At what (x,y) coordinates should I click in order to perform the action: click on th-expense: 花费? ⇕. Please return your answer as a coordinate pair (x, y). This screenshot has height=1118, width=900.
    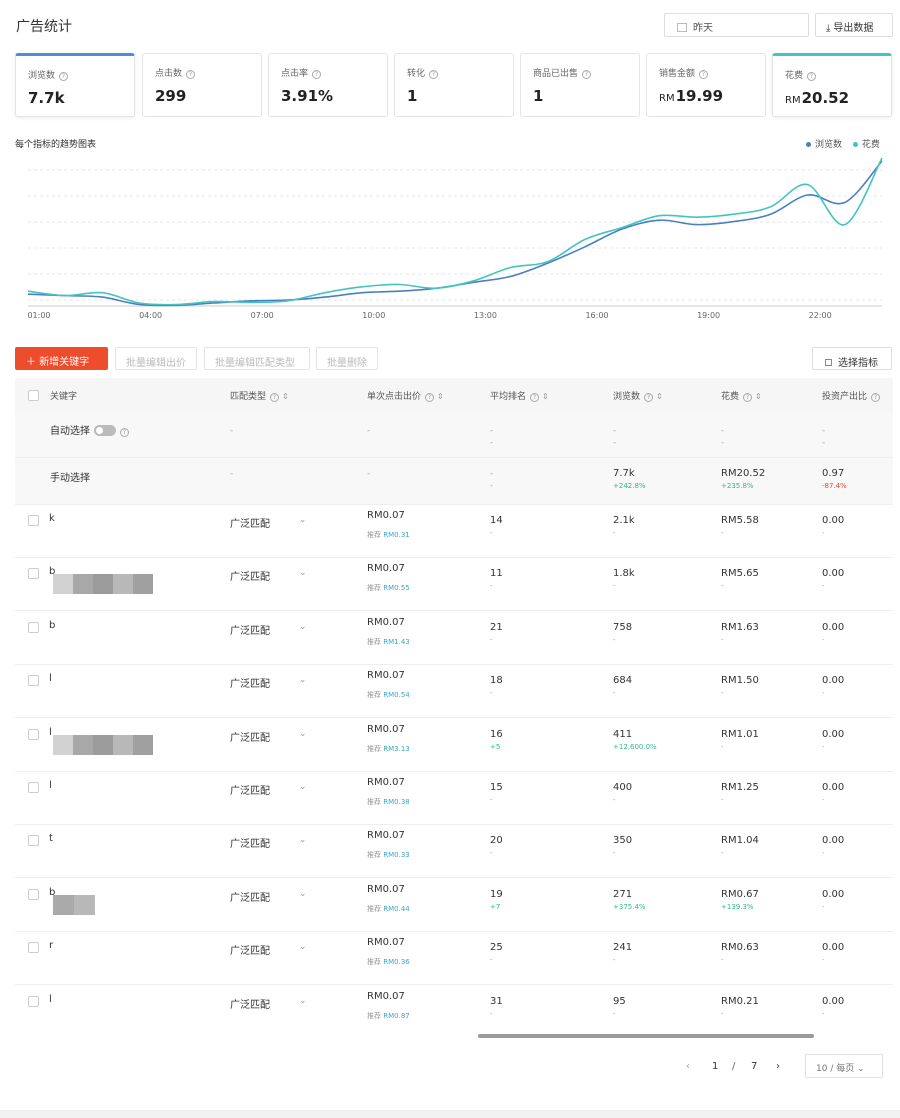
    Looking at the image, I should click on (741, 395).